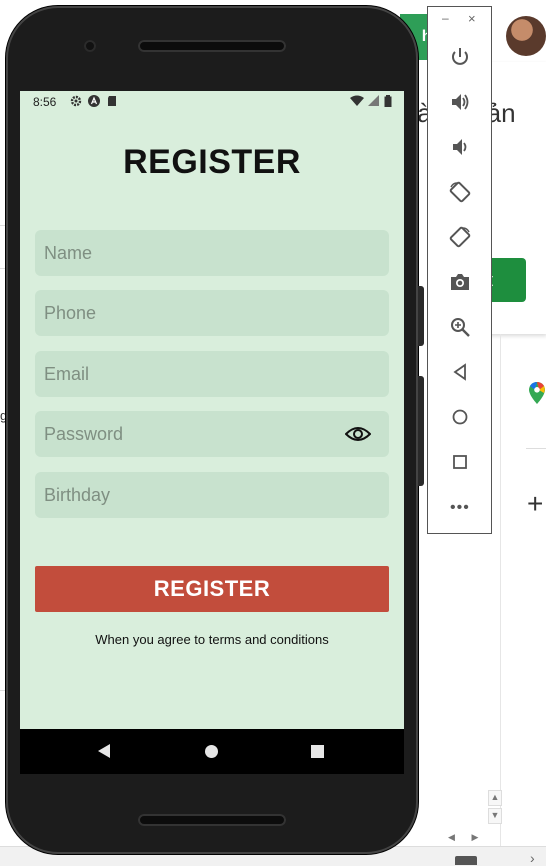 The image size is (546, 866). I want to click on background-divider, so click(536, 448).